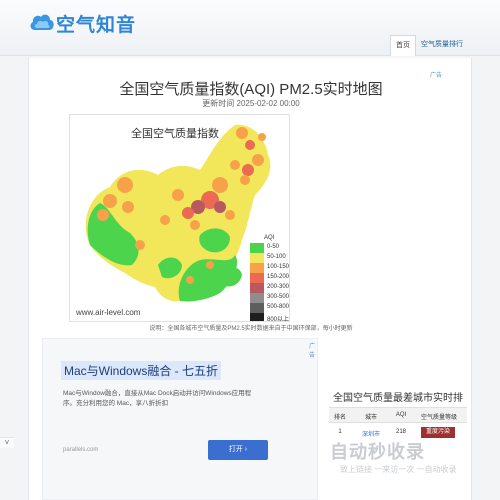 Image resolution: width=500 pixels, height=500 pixels. What do you see at coordinates (7, 442) in the screenshot?
I see `collapse-toggle: ˅` at bounding box center [7, 442].